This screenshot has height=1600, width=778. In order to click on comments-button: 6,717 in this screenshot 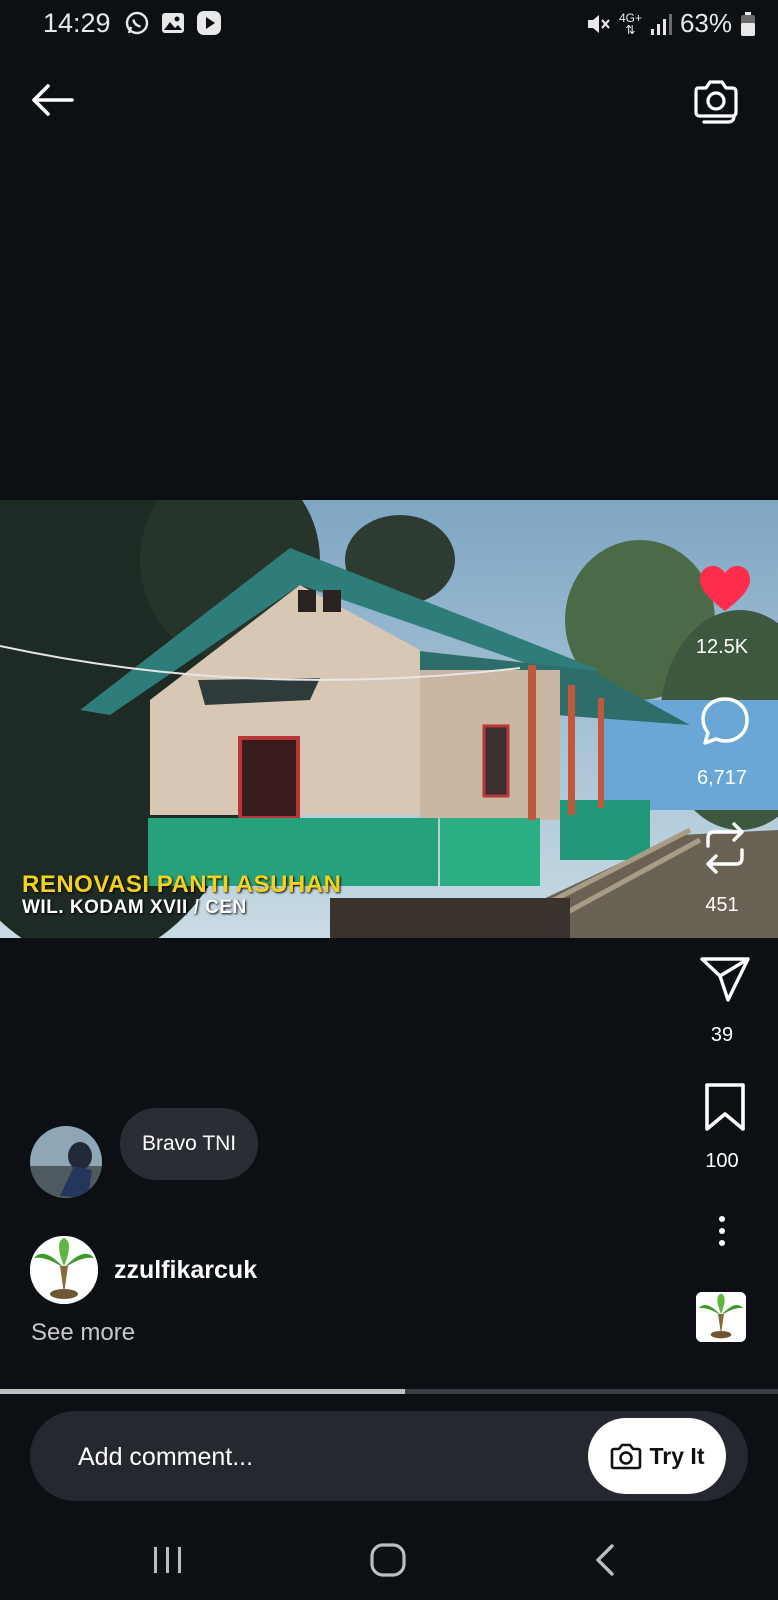, I will do `click(722, 744)`.